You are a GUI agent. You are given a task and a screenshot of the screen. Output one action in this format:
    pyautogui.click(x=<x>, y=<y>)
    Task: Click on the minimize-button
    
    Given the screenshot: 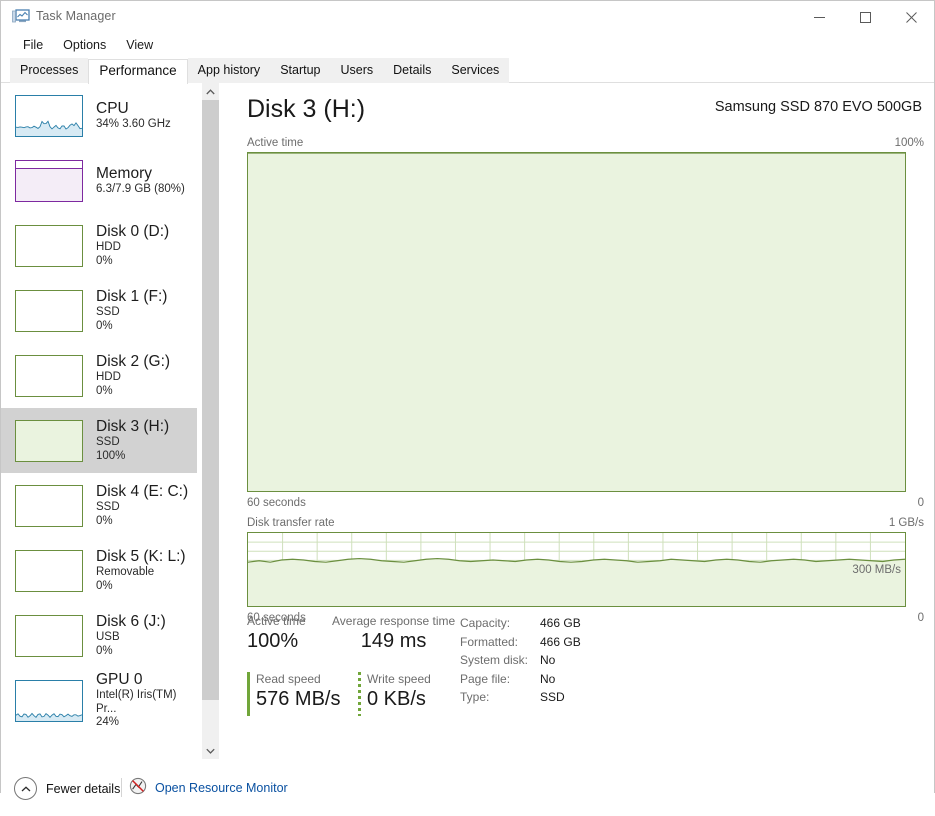 What is the action you would take?
    pyautogui.click(x=819, y=17)
    